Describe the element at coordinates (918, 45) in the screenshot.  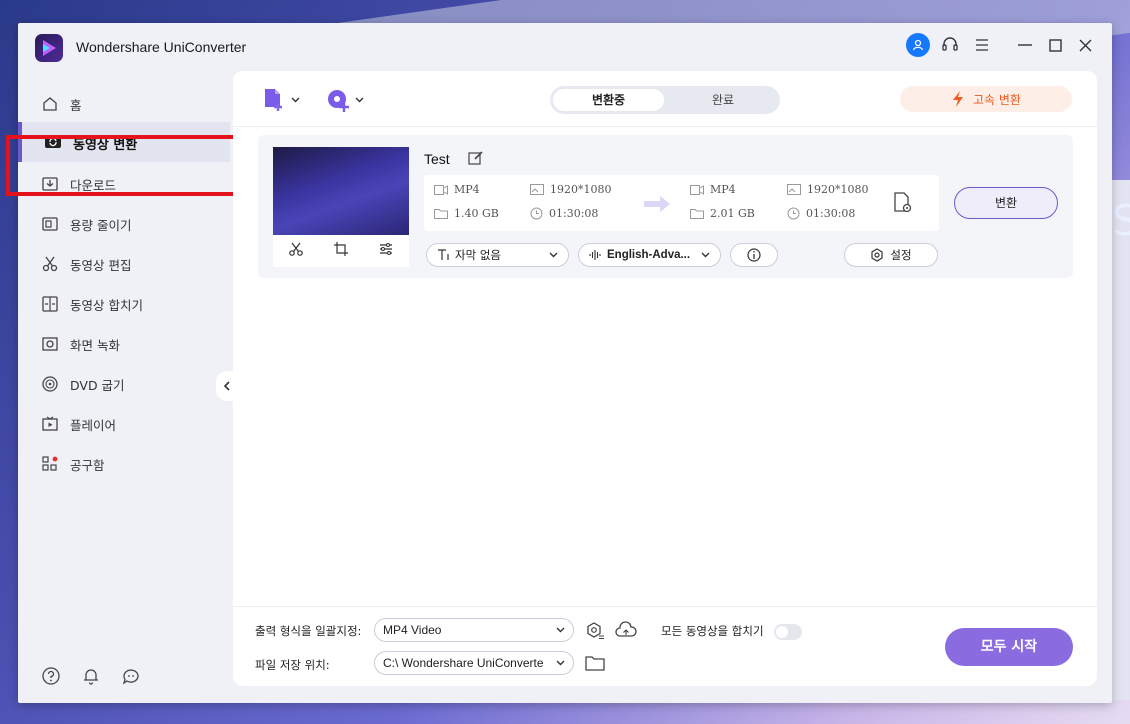
I see `user-account-icon` at that location.